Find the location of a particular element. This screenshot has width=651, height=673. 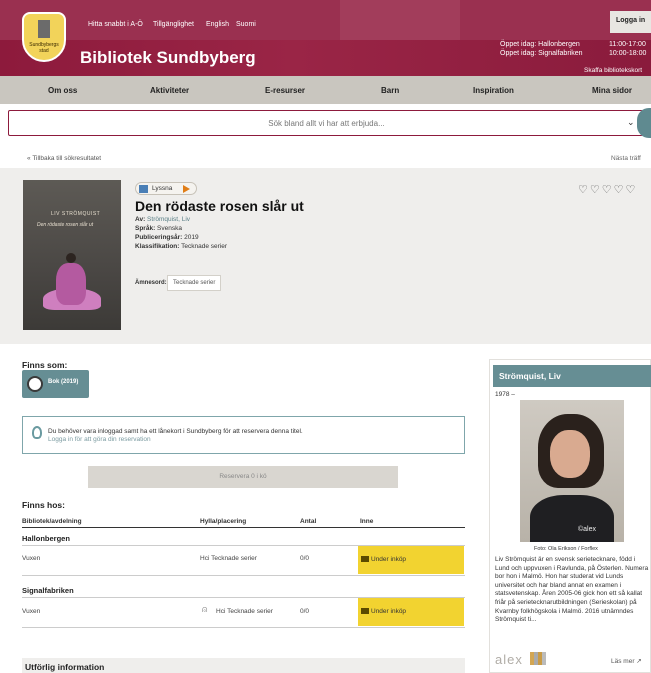

back-link-label: Tillbaka till sökresultatet is located at coordinates (67, 158).